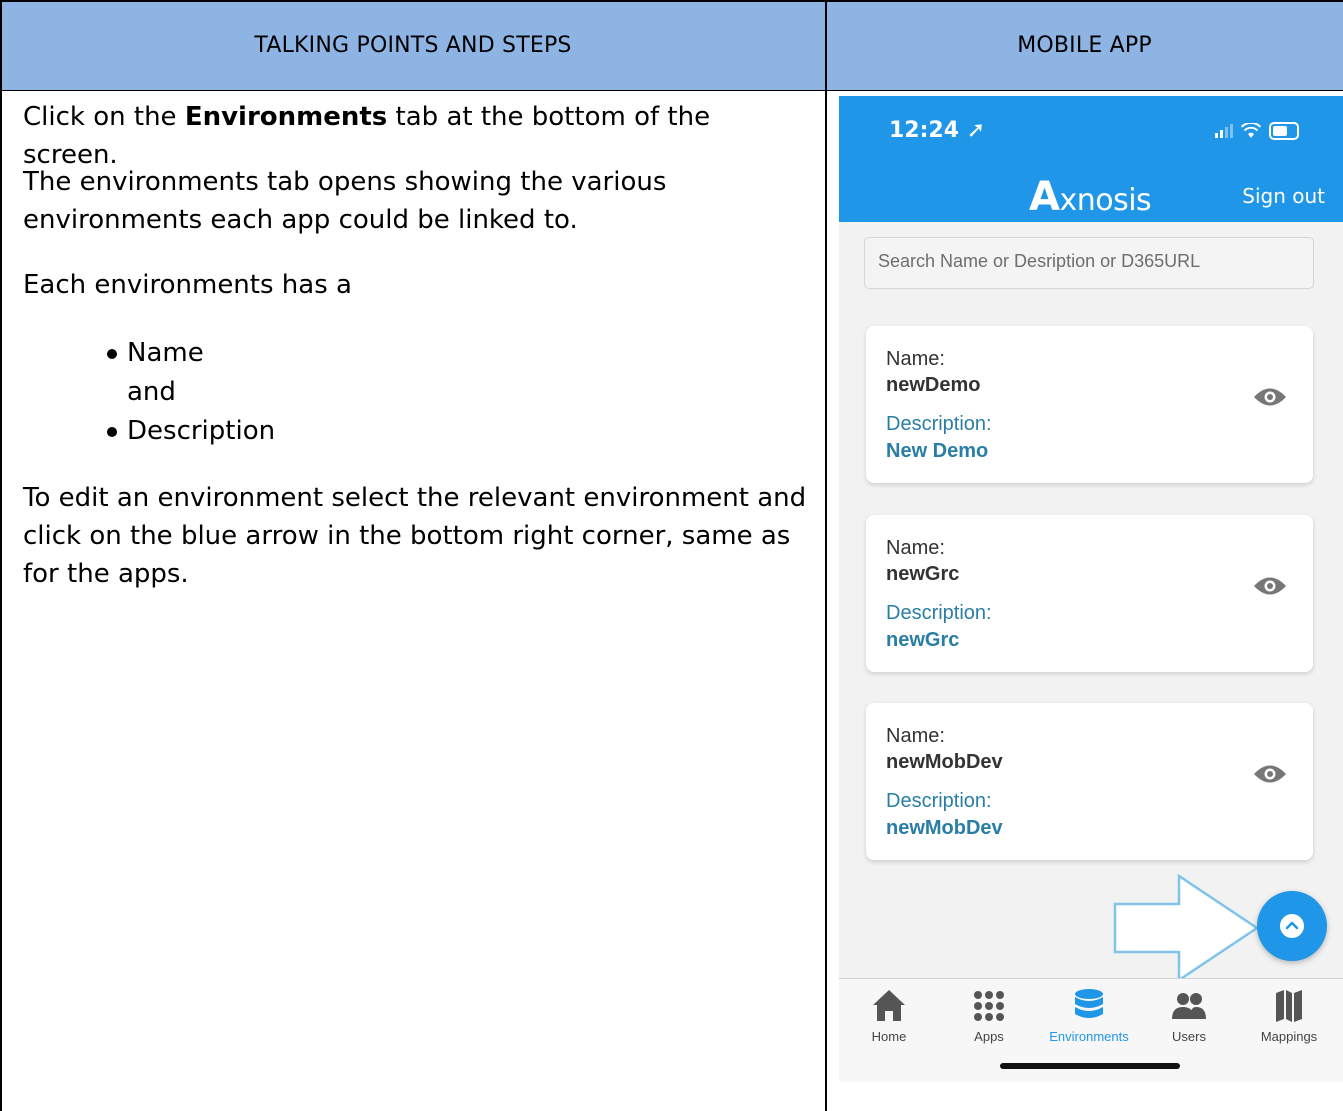 This screenshot has width=1343, height=1111. I want to click on home-icon, so click(889, 1005).